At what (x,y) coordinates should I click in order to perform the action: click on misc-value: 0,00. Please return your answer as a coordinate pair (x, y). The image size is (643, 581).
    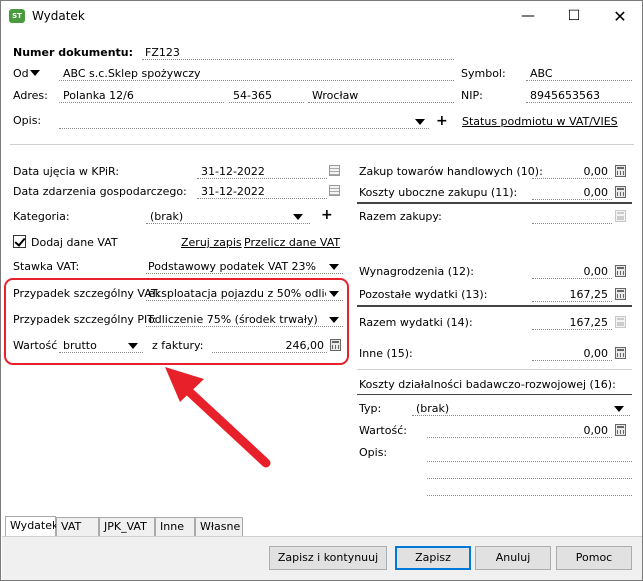
    Looking at the image, I should click on (596, 353).